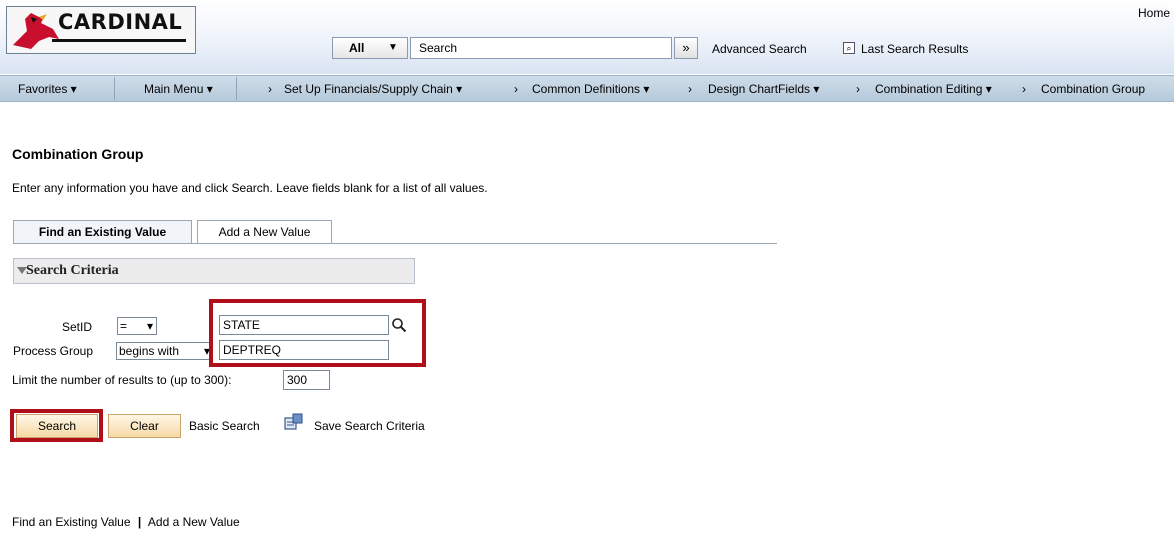  I want to click on logo-underline, so click(119, 40).